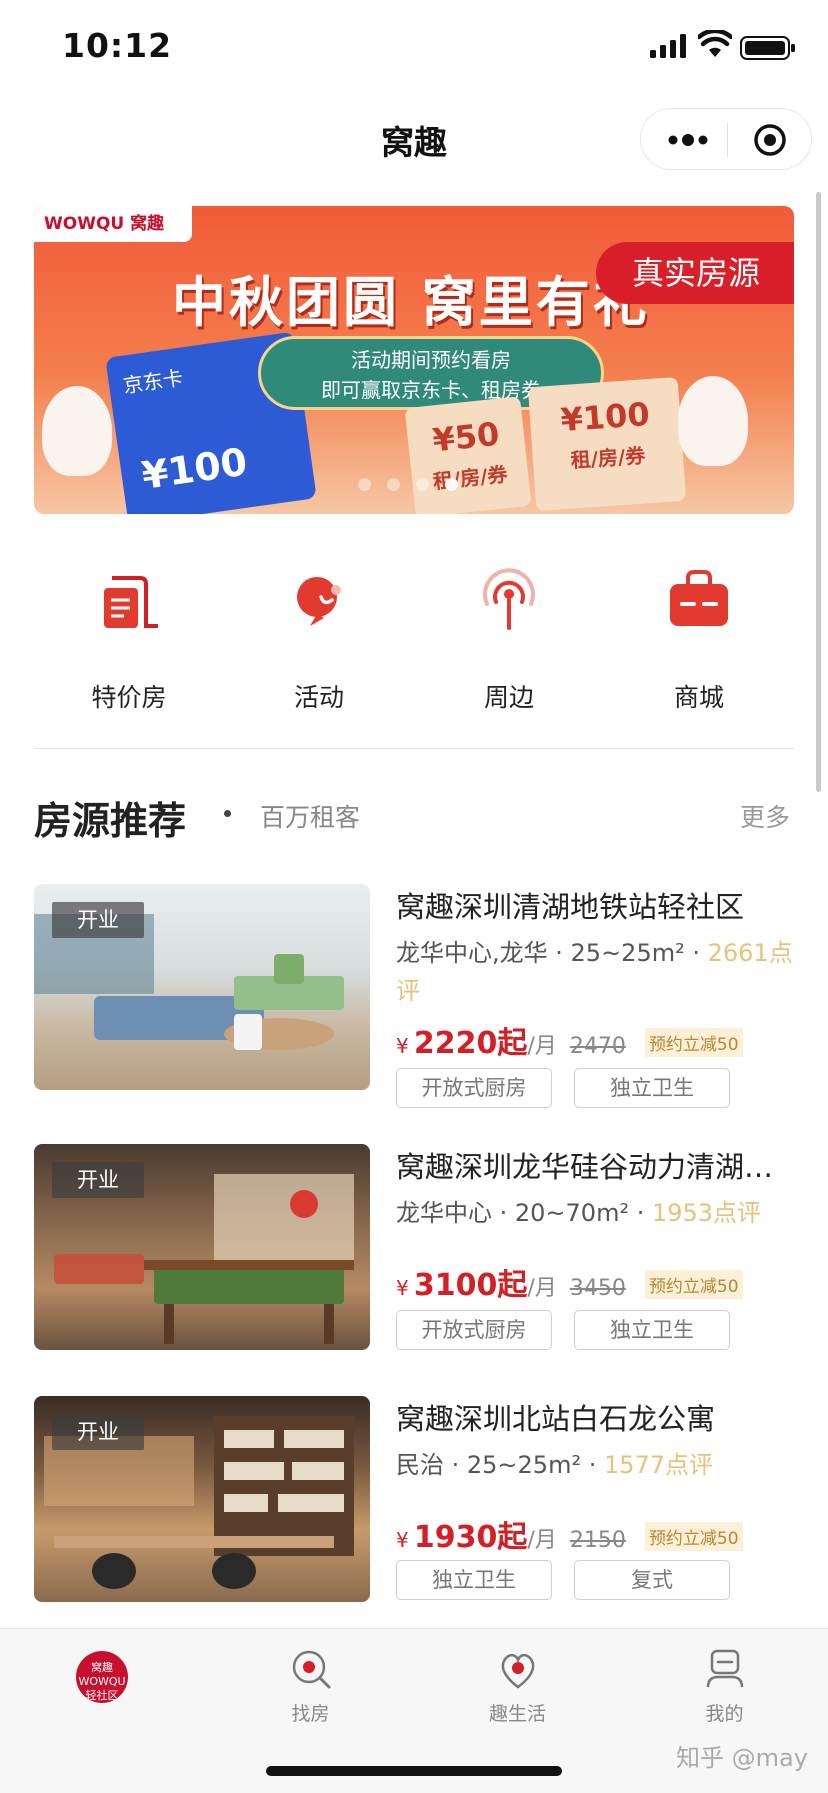  I want to click on mini-program-capsule, so click(726, 139).